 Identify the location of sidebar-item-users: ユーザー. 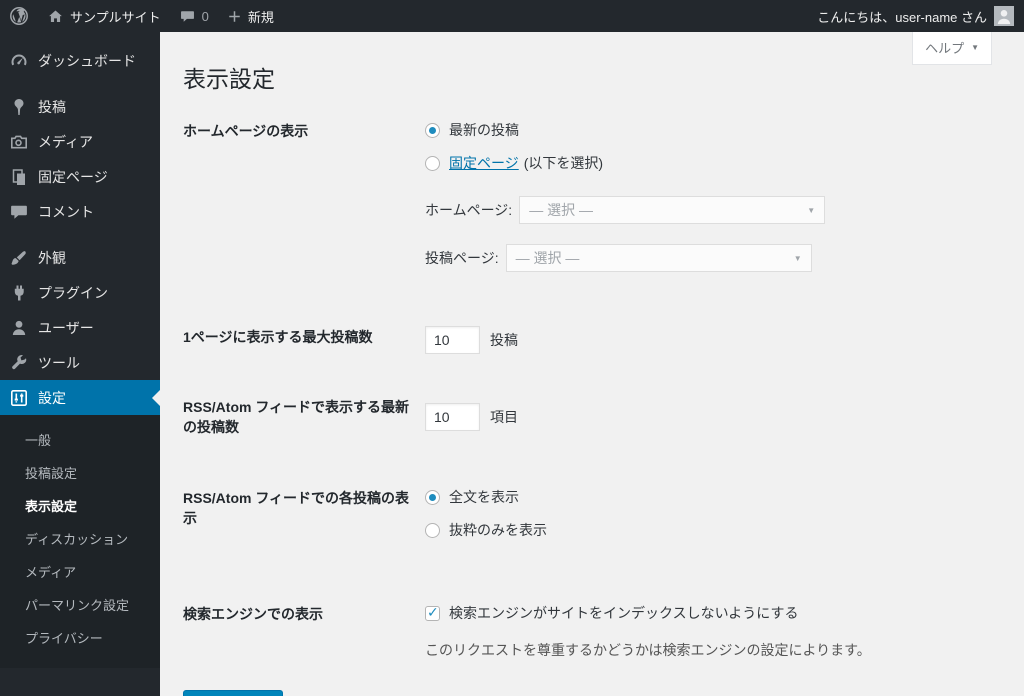
(80, 327).